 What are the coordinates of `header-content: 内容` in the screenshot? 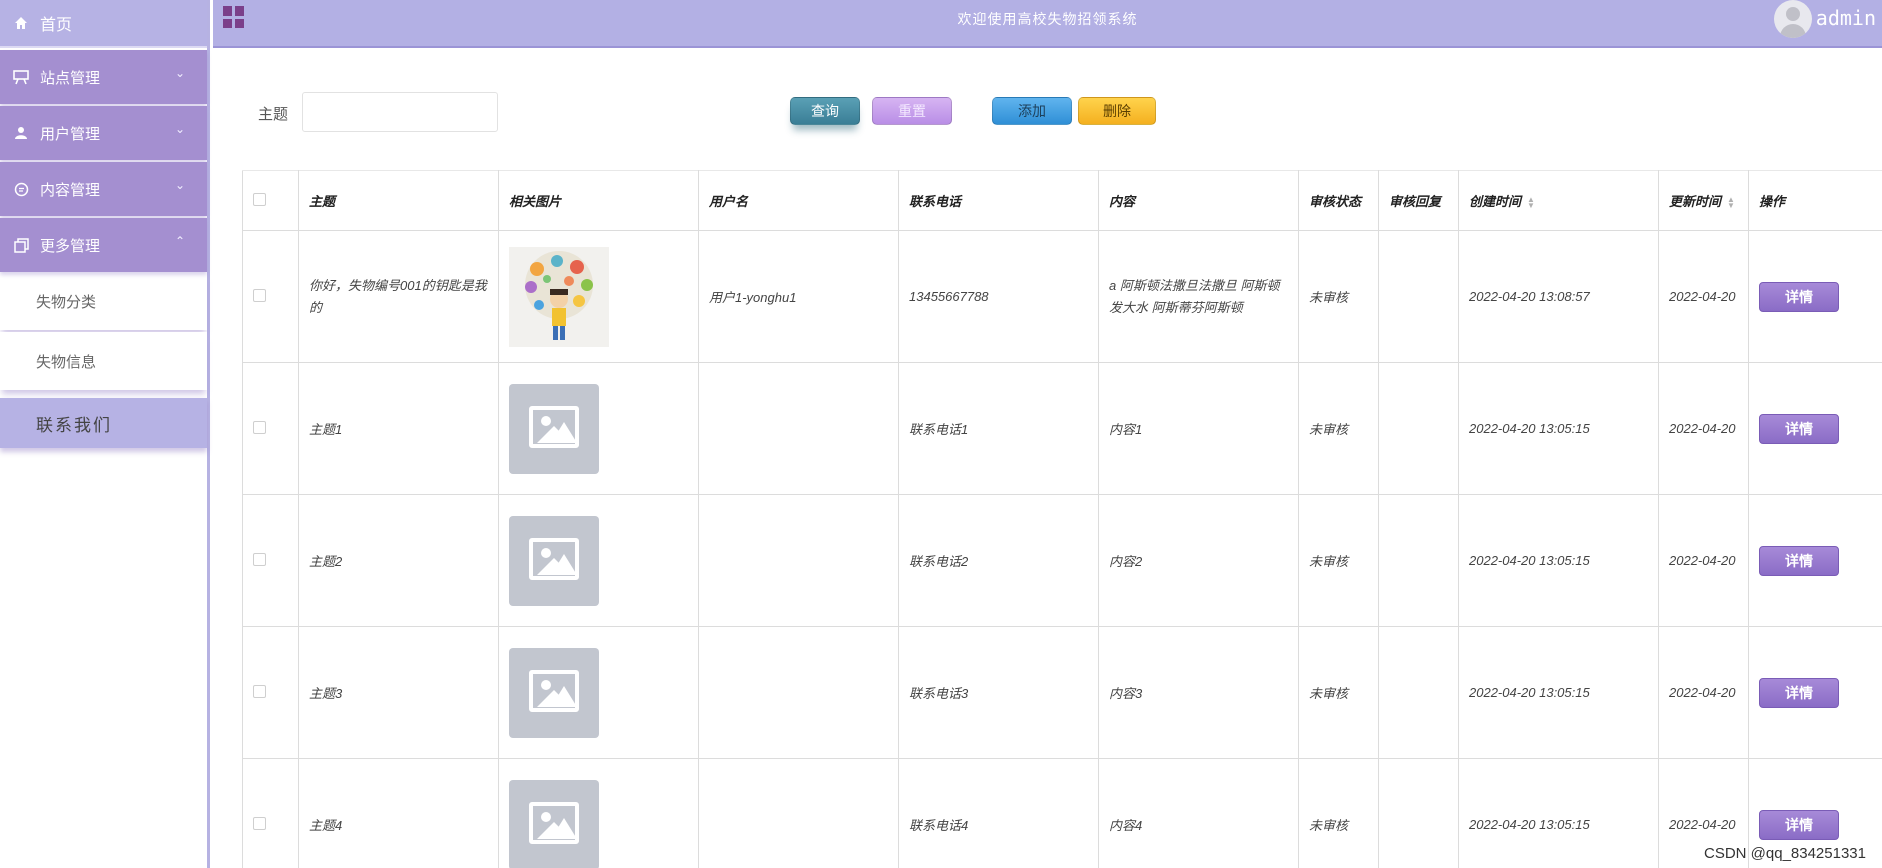 It's located at (1198, 200).